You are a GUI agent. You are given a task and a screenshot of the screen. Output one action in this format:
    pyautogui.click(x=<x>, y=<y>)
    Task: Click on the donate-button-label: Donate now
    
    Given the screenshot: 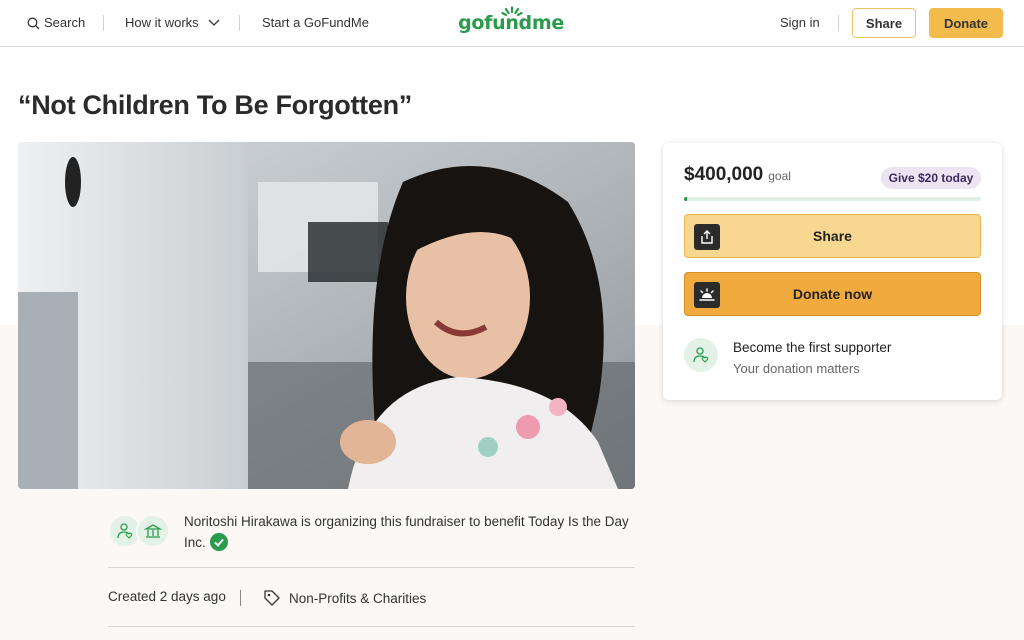 What is the action you would take?
    pyautogui.click(x=832, y=294)
    